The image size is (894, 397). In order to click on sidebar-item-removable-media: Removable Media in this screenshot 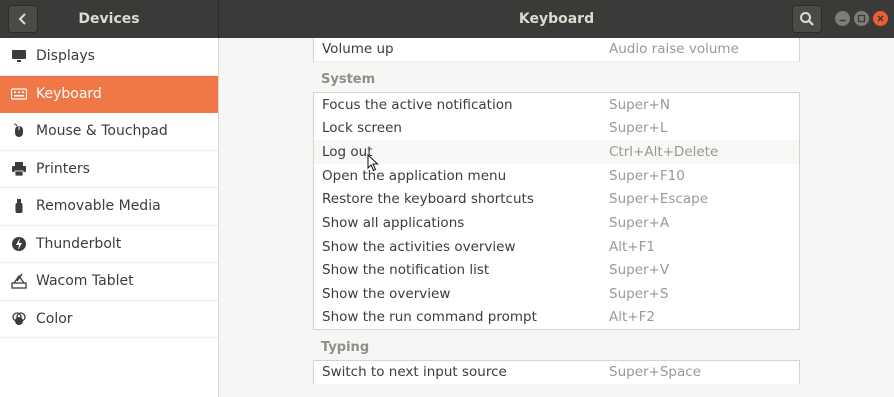, I will do `click(109, 207)`.